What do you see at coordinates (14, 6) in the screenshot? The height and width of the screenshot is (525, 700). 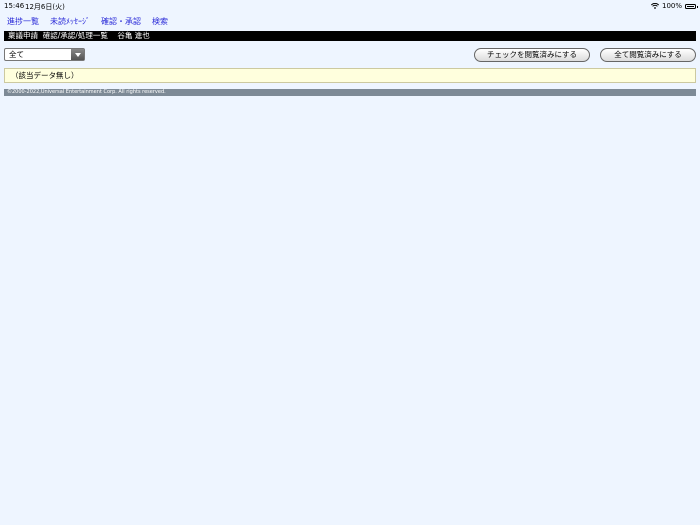 I see `status-time: 15:46` at bounding box center [14, 6].